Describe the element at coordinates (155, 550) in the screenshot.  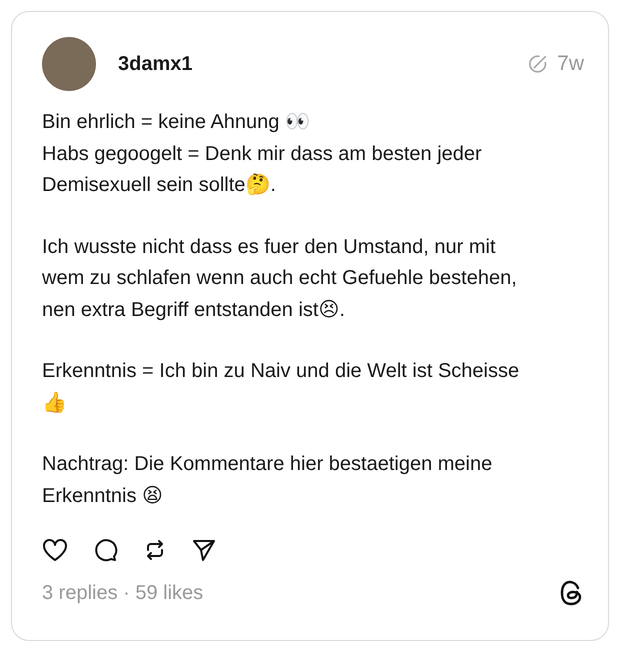
I see `repost-icon` at that location.